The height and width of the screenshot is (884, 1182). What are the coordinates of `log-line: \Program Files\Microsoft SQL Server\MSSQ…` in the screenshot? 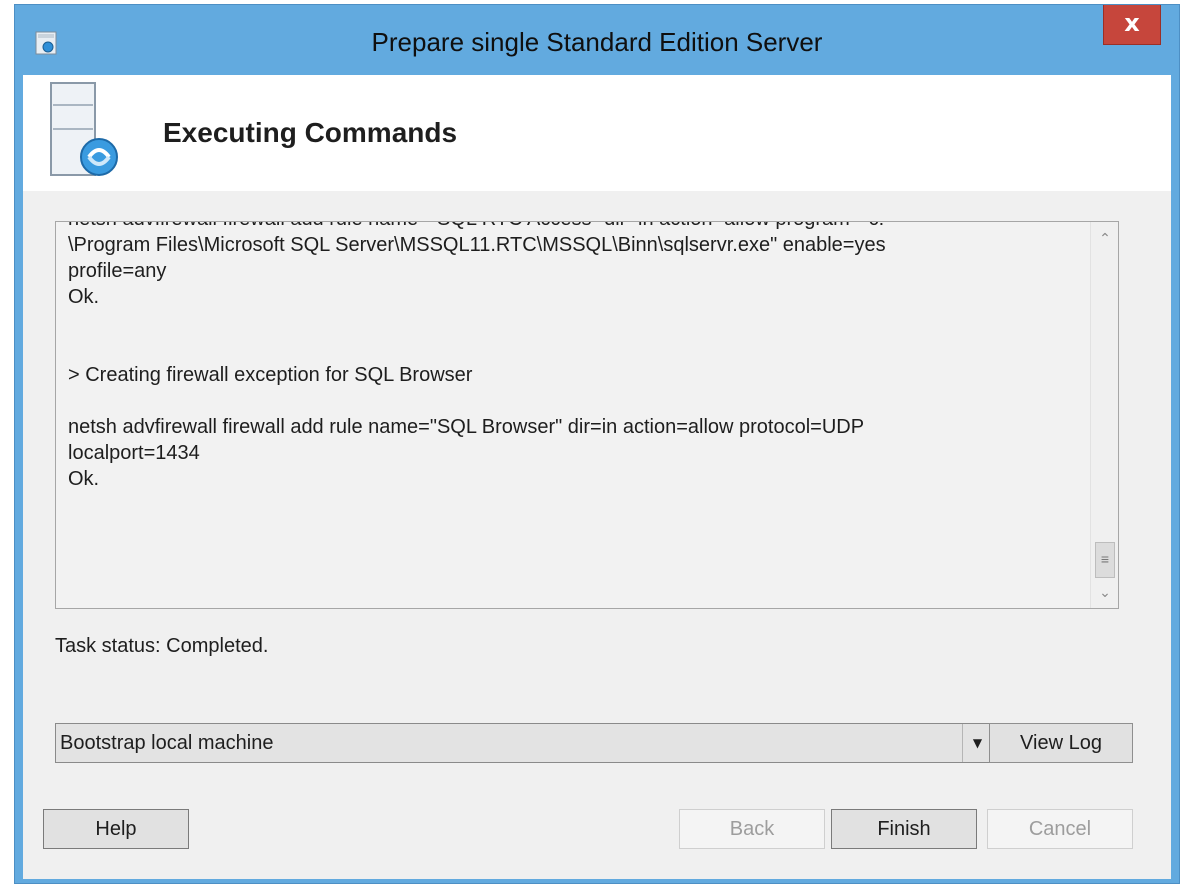 It's located at (477, 245).